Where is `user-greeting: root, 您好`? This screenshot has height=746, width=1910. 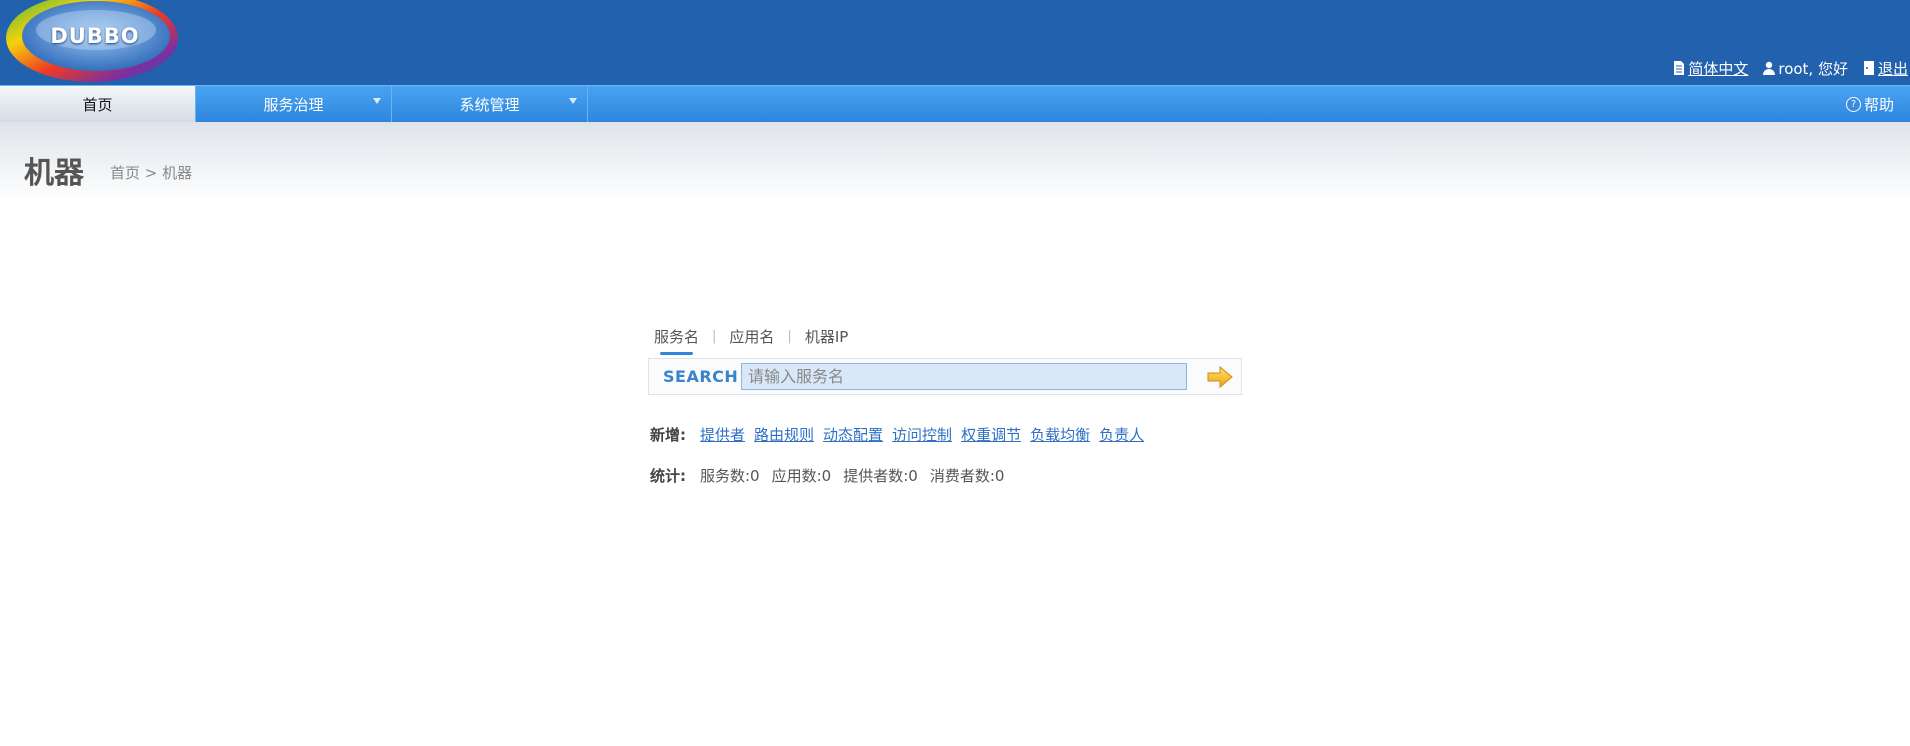 user-greeting: root, 您好 is located at coordinates (1805, 68).